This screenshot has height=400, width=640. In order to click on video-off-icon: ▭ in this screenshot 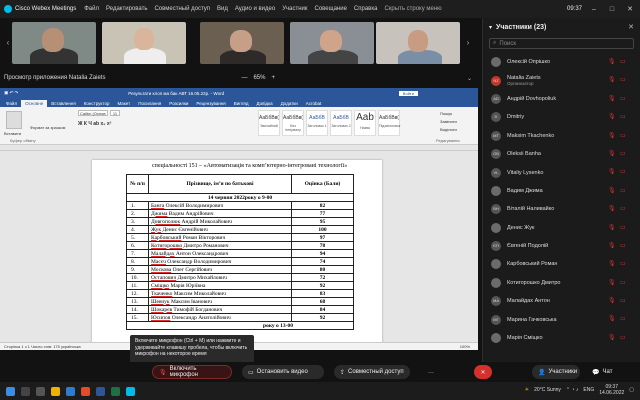, I will do `click(623, 245)`.